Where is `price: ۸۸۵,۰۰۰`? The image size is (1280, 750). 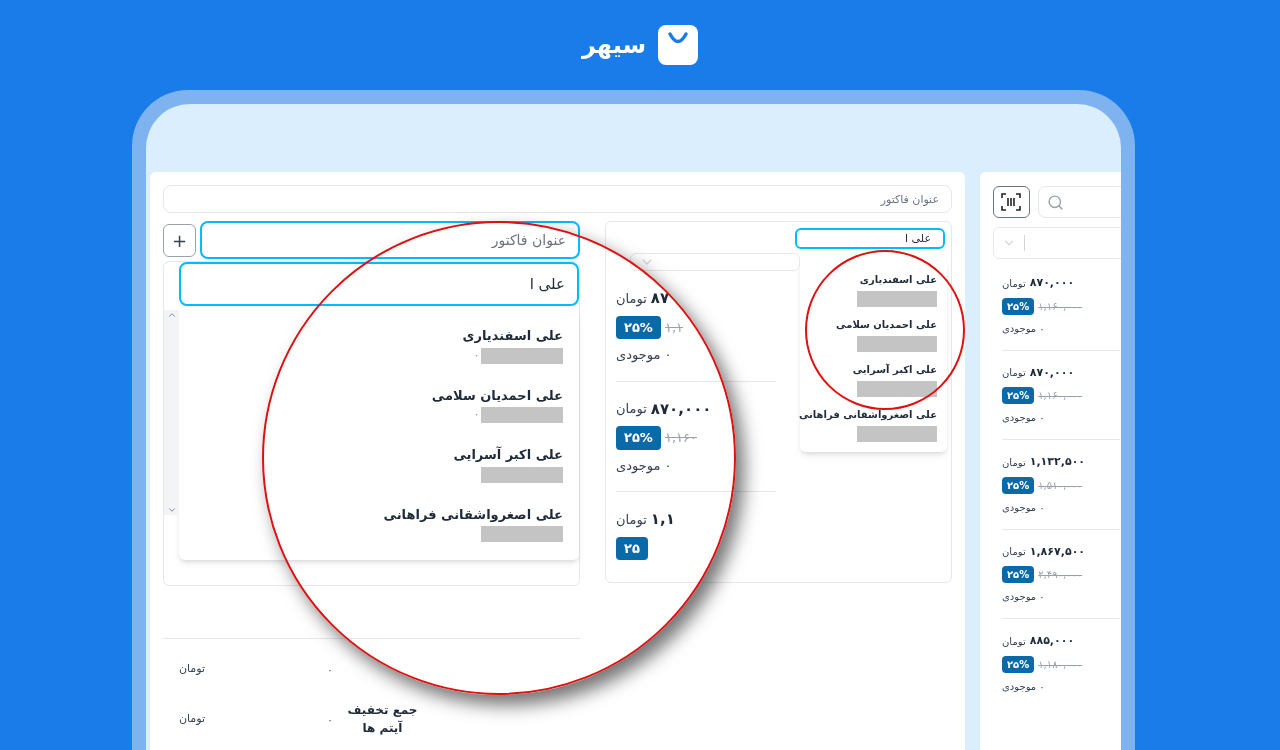
price: ۸۸۵,۰۰۰ is located at coordinates (1052, 641).